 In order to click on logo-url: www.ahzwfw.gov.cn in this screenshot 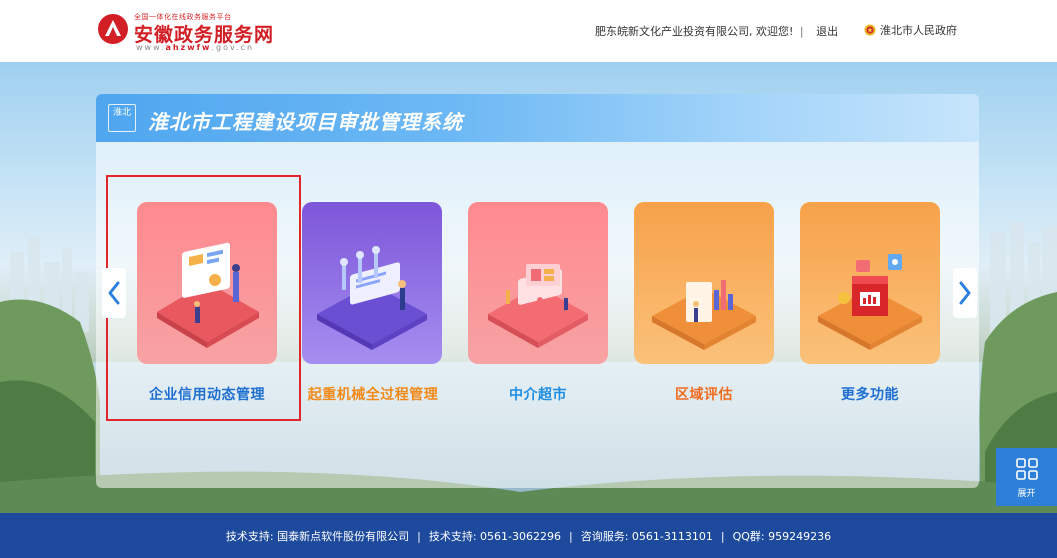, I will do `click(195, 47)`.